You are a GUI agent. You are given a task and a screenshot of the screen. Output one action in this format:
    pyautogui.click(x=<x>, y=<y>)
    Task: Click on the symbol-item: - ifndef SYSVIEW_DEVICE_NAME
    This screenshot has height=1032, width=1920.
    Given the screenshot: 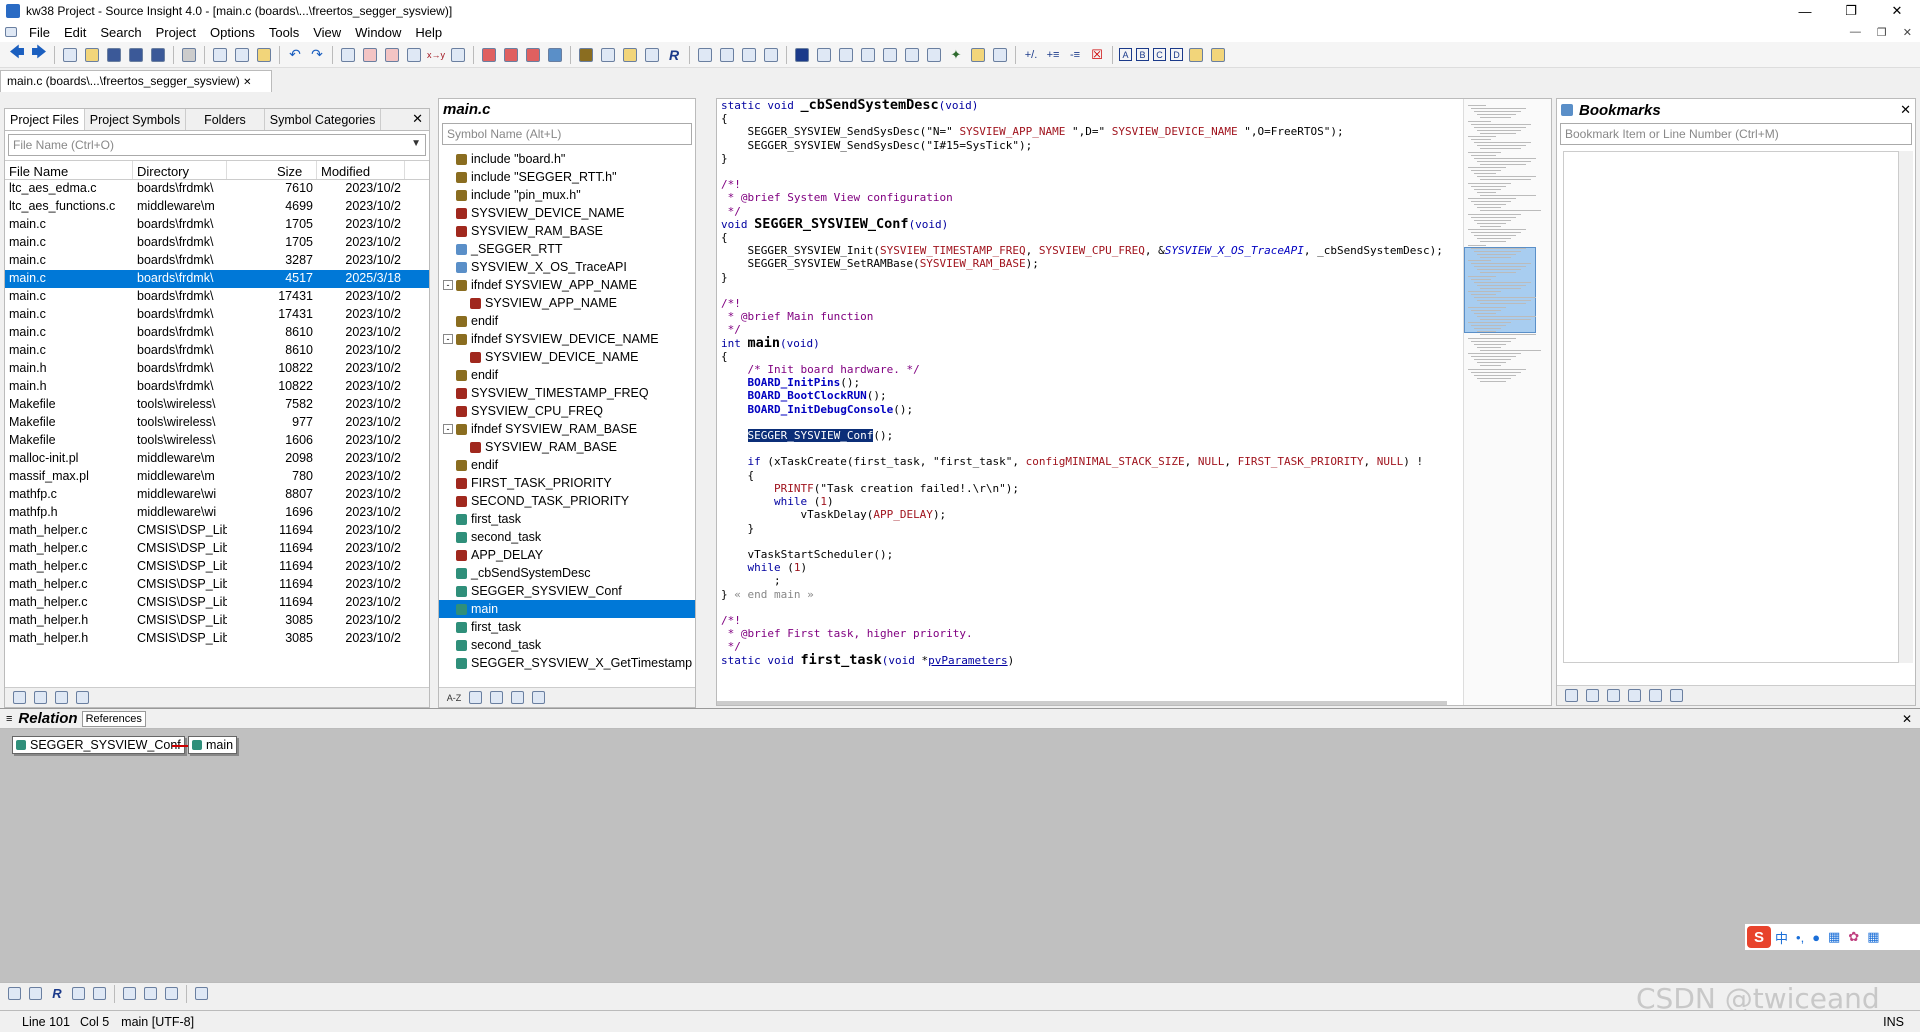 What is the action you would take?
    pyautogui.click(x=567, y=339)
    